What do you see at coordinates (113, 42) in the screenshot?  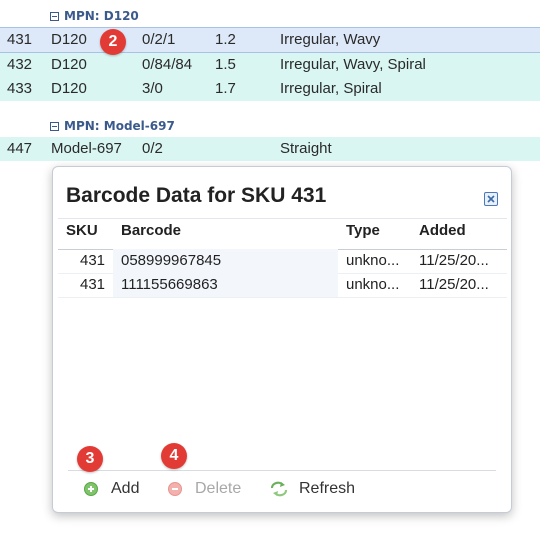 I see `step-badge-2: 2` at bounding box center [113, 42].